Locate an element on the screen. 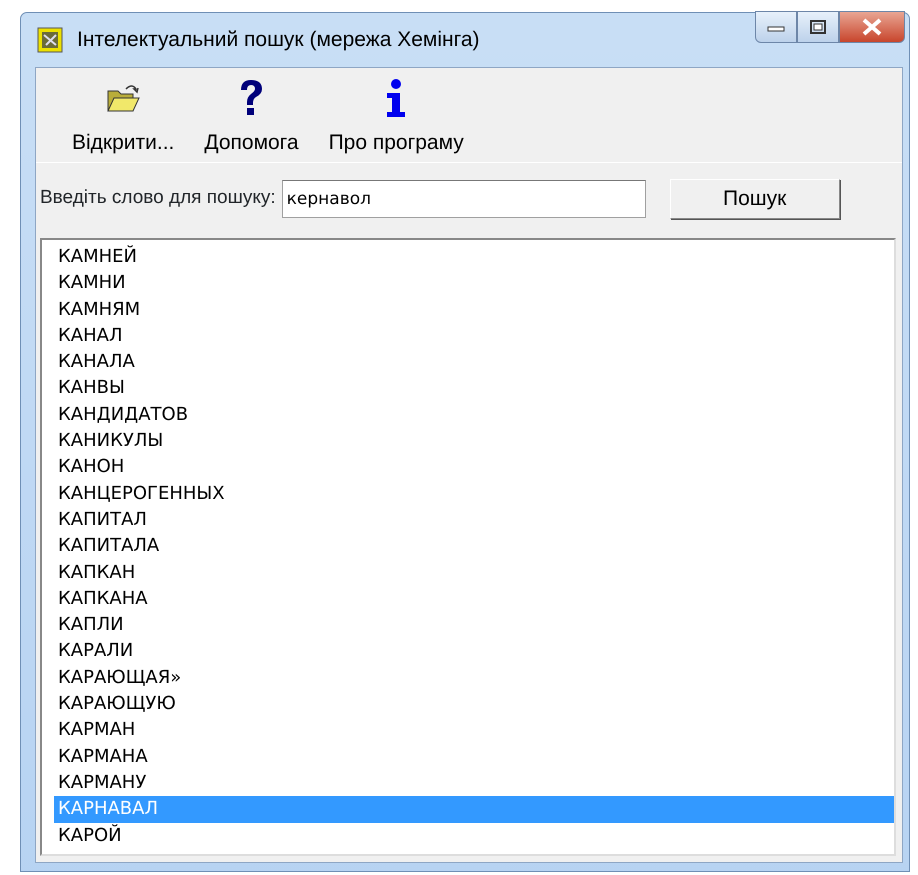 This screenshot has height=875, width=918. minimize-button is located at coordinates (776, 27).